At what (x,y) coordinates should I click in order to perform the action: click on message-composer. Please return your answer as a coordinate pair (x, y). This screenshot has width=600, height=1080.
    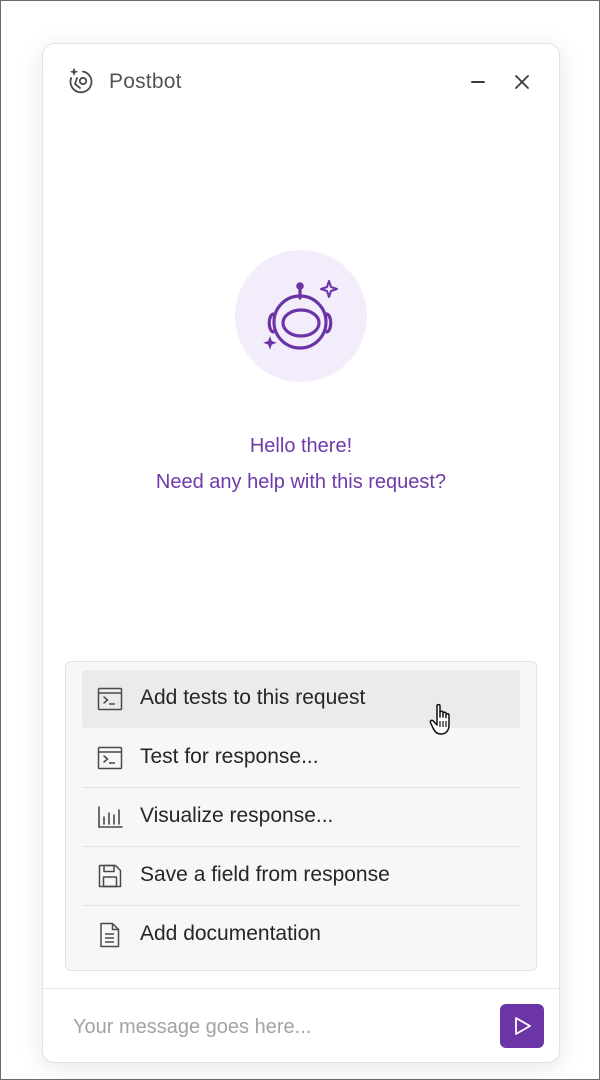
    Looking at the image, I should click on (301, 1025).